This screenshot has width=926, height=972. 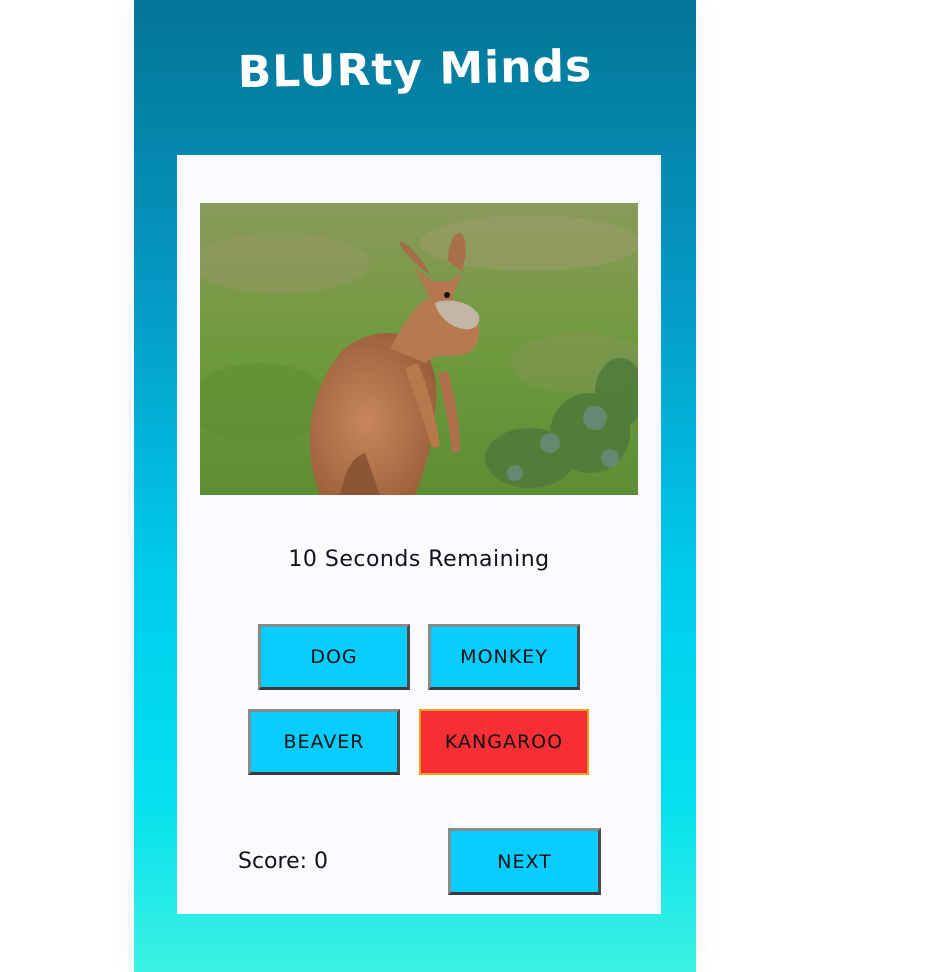 I want to click on score-text: Score: 0, so click(x=283, y=861).